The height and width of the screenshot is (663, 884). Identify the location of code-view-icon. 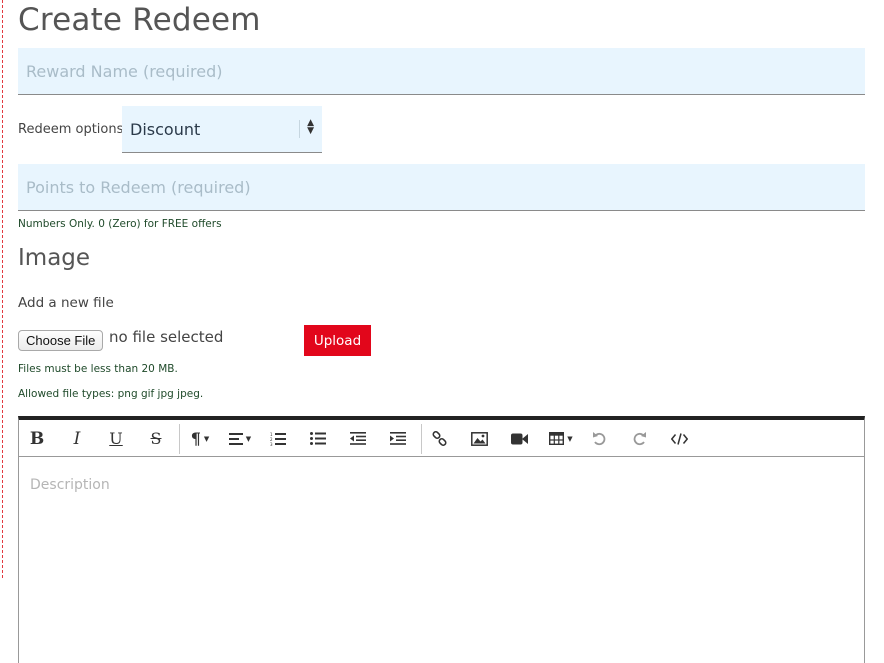
(679, 438).